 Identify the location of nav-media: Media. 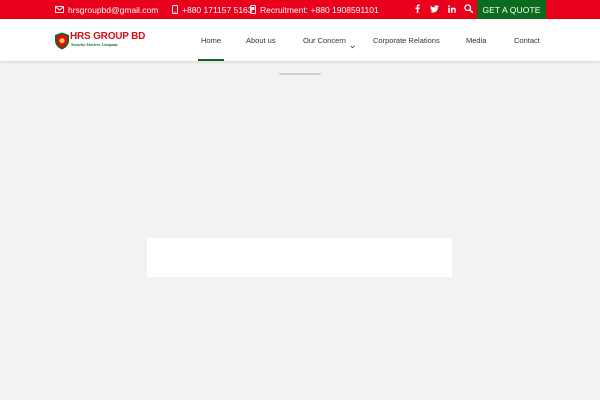
(476, 40).